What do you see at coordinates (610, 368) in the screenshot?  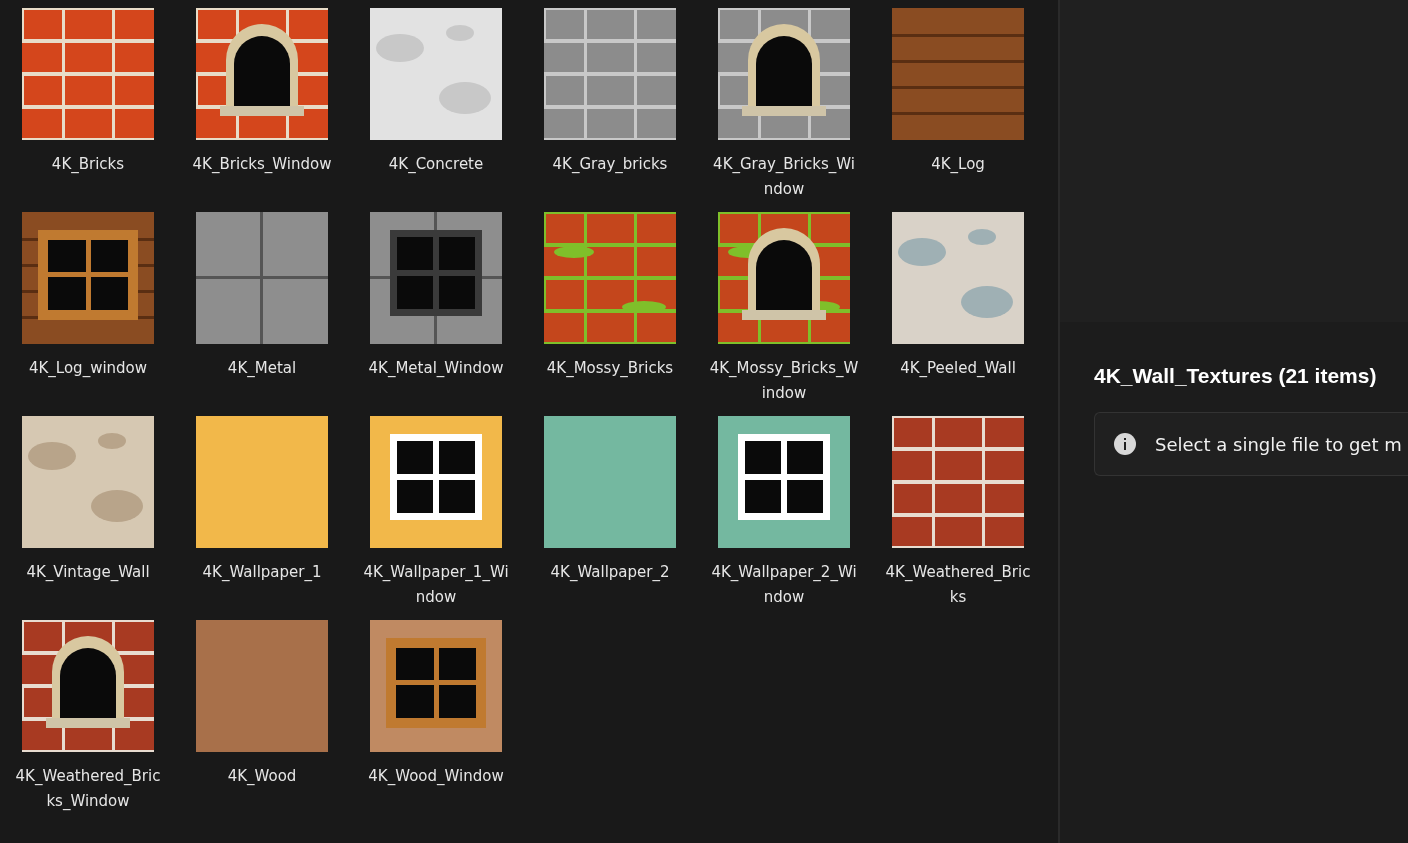 I see `file-name: 4K_Mossy_Bricks` at bounding box center [610, 368].